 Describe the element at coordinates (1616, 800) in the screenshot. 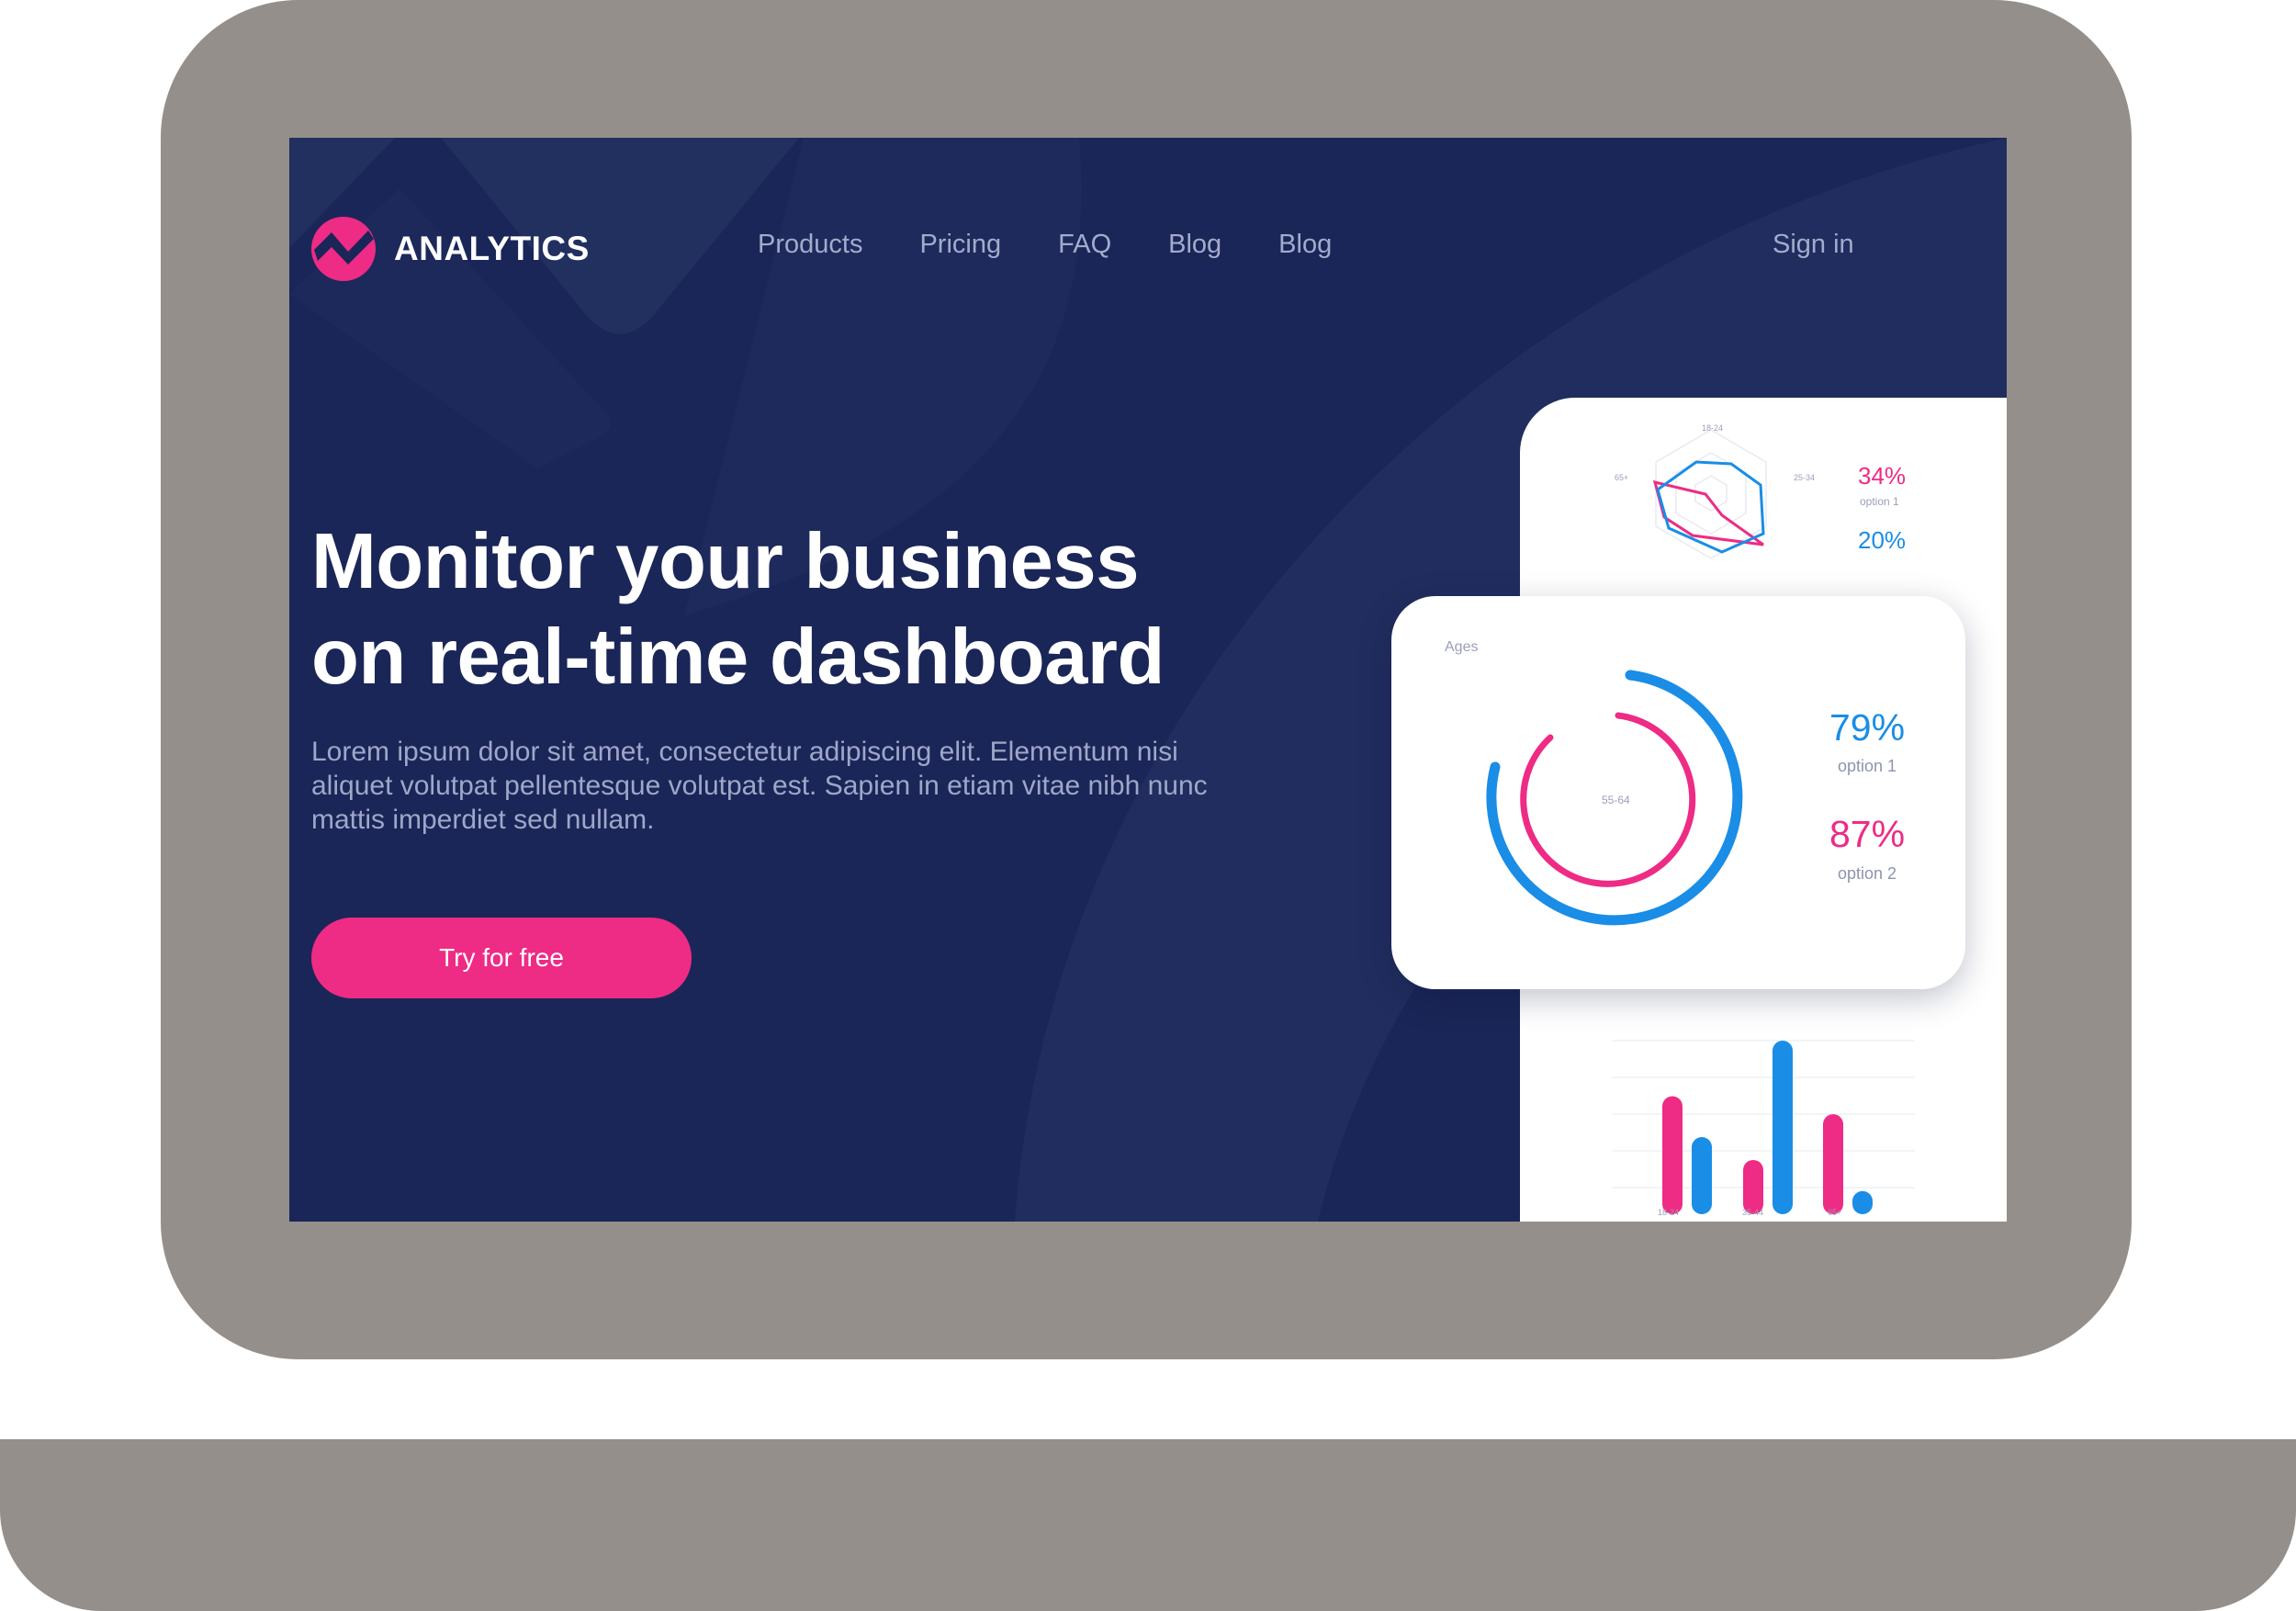

I see `donut-center-label: 55-64` at that location.